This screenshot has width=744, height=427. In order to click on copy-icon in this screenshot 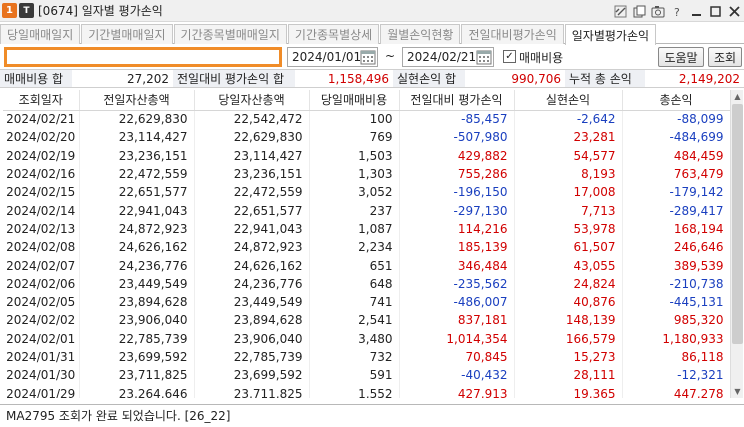, I will do `click(639, 11)`.